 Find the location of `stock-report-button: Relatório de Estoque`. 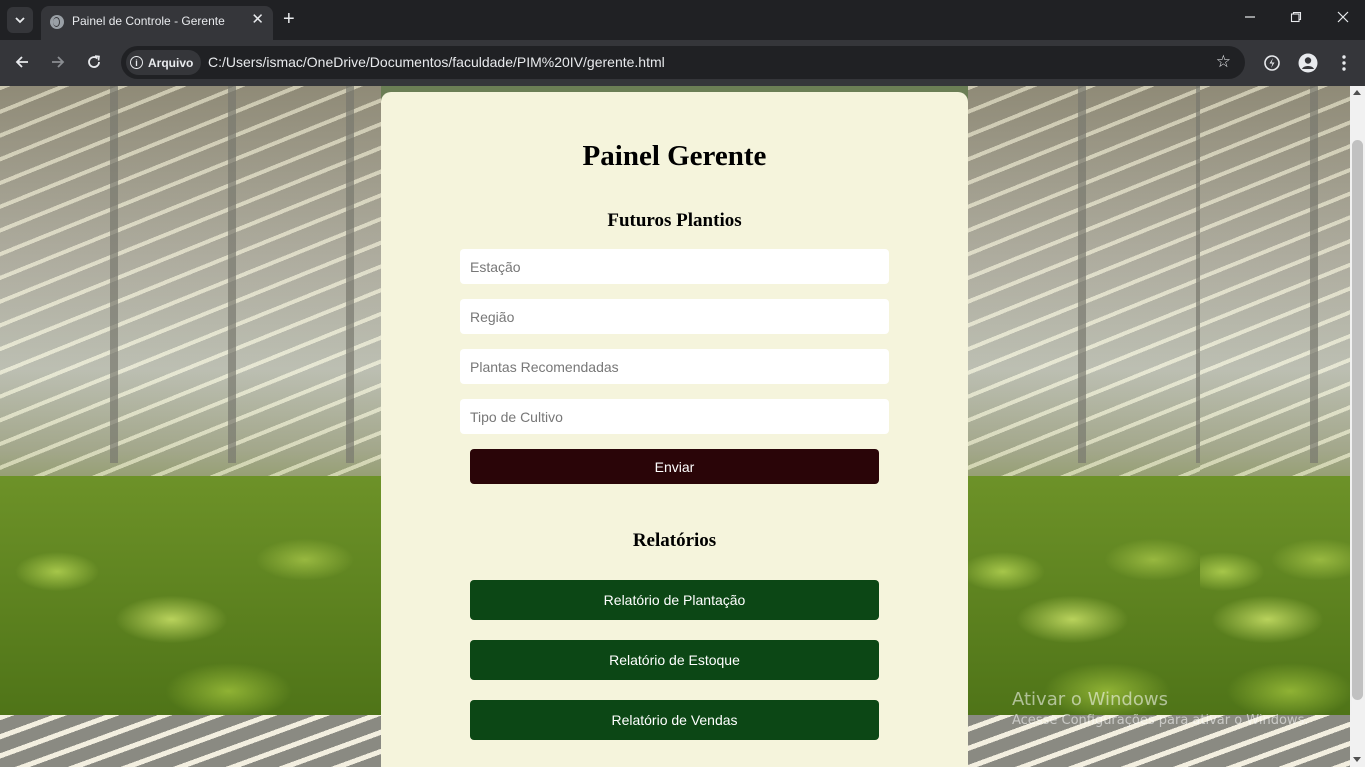

stock-report-button: Relatório de Estoque is located at coordinates (674, 660).